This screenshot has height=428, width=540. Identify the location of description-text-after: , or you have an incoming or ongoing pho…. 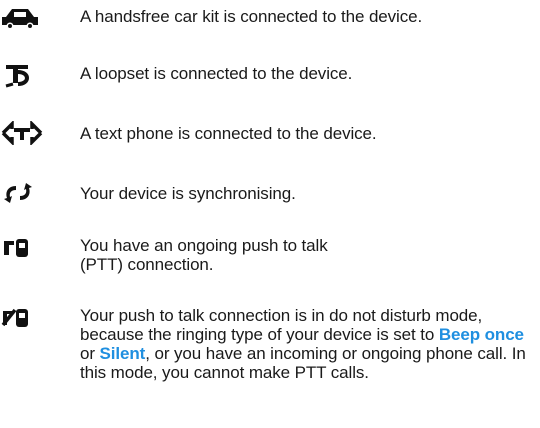
(303, 363).